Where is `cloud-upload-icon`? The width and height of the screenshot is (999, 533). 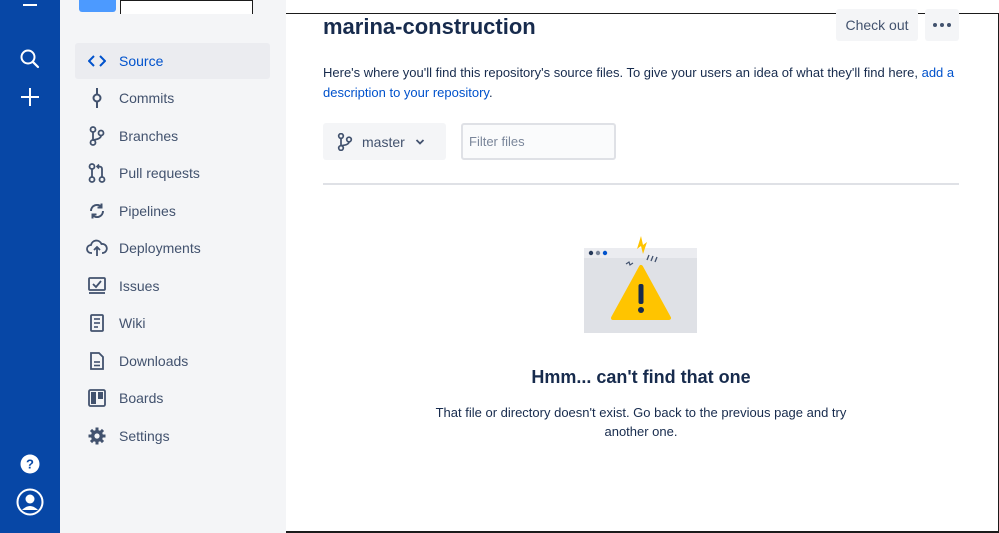 cloud-upload-icon is located at coordinates (97, 248).